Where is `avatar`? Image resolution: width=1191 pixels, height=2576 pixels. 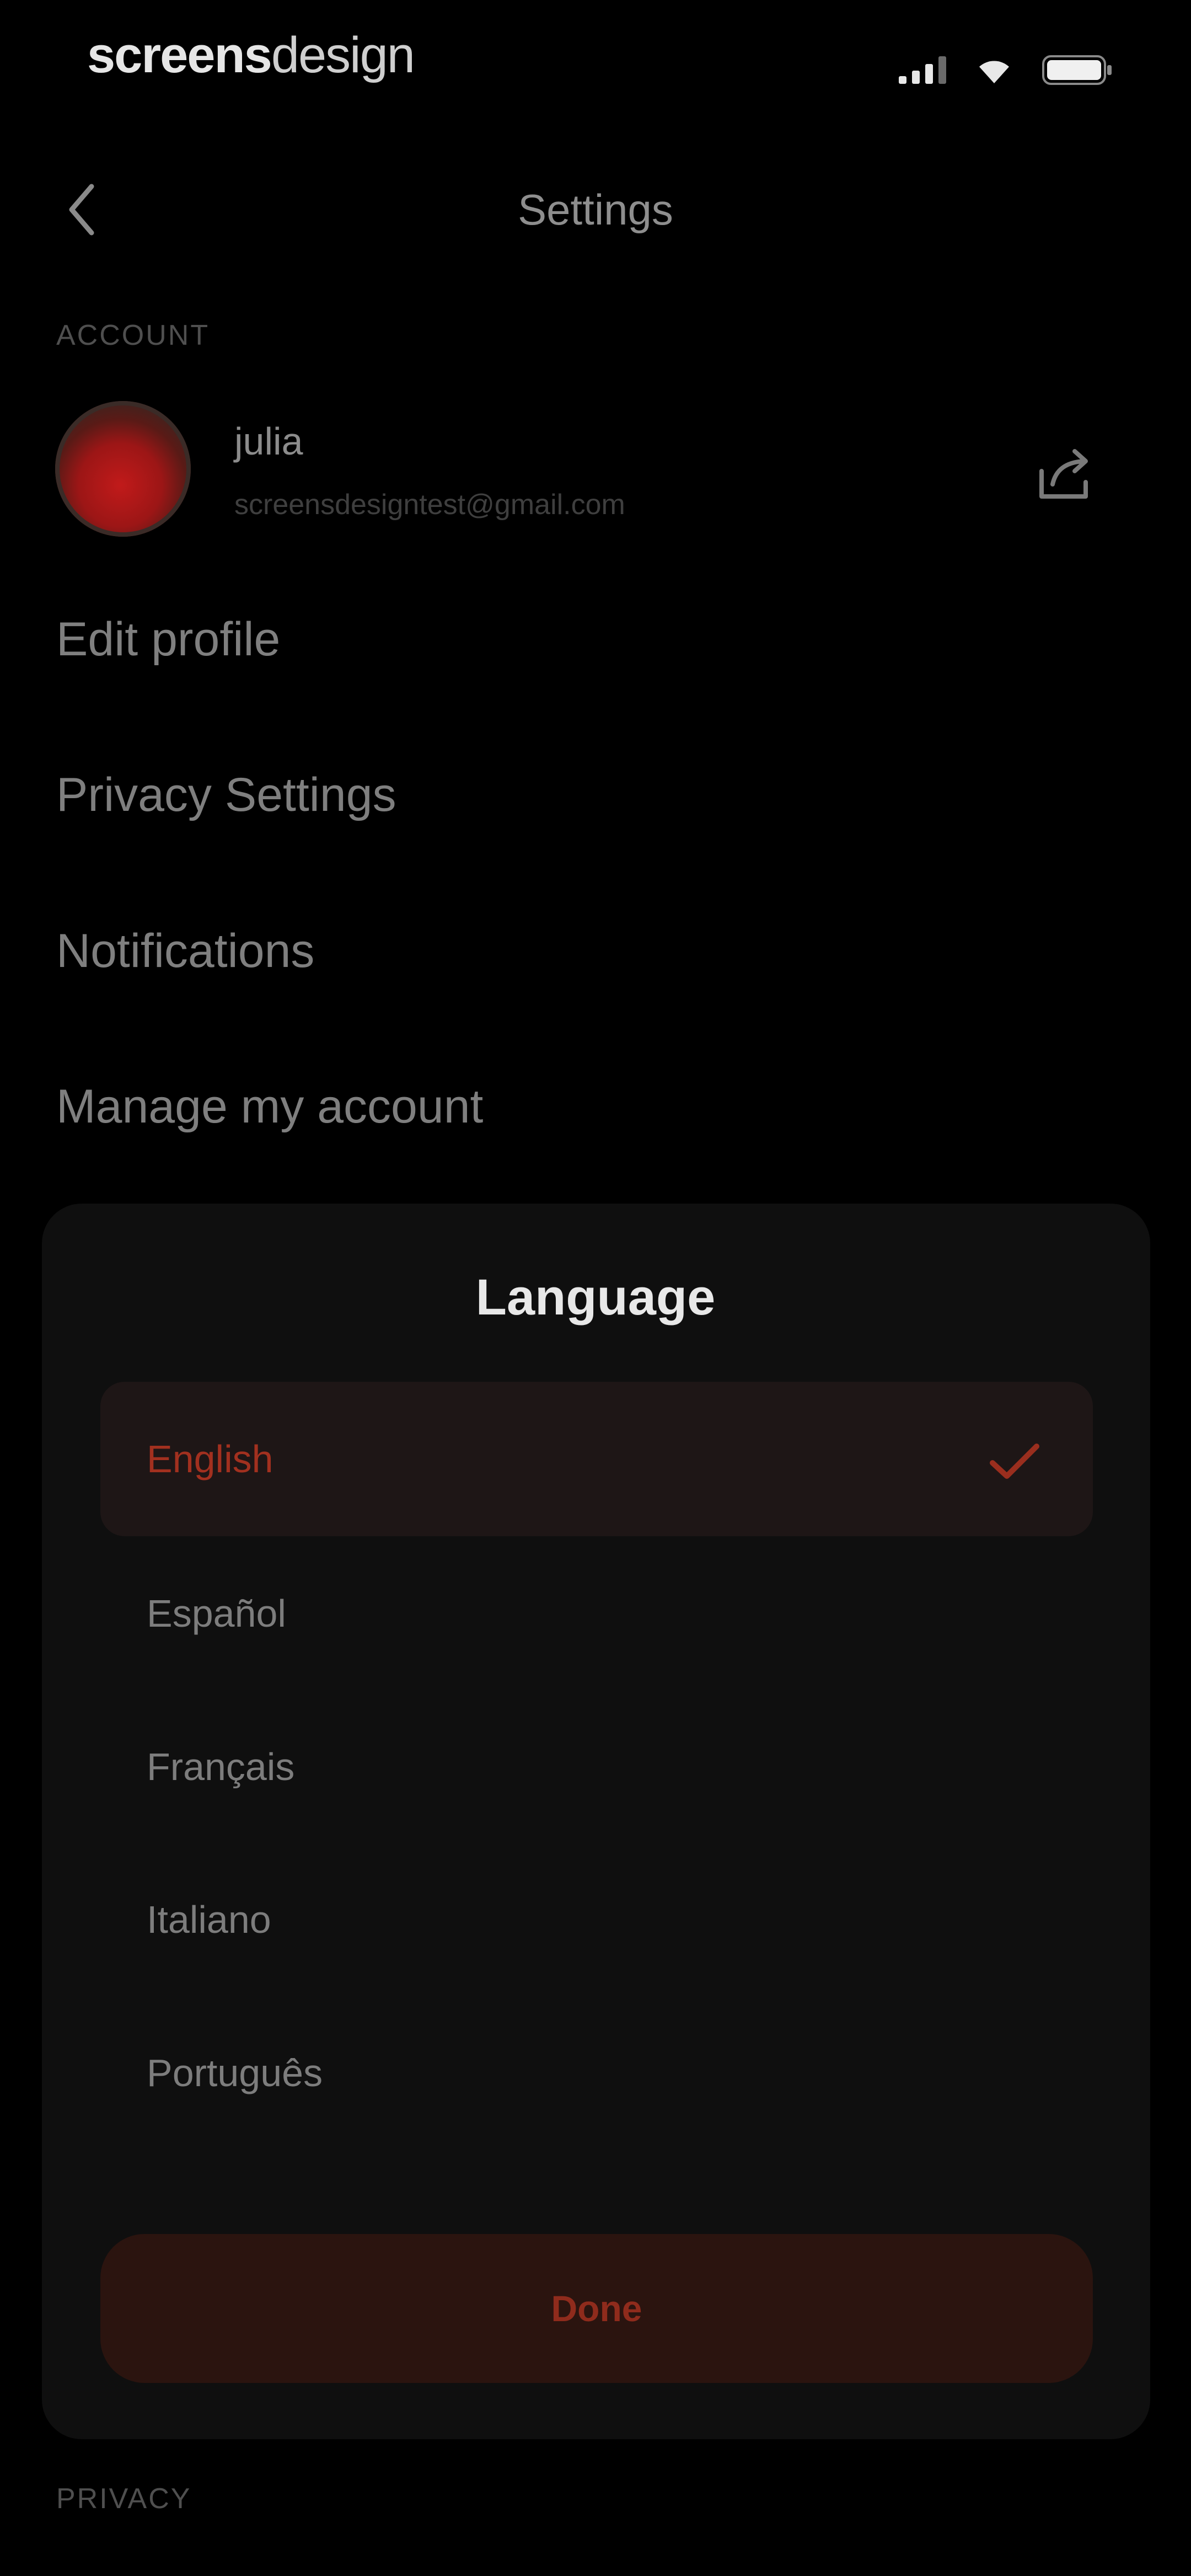
avatar is located at coordinates (123, 469).